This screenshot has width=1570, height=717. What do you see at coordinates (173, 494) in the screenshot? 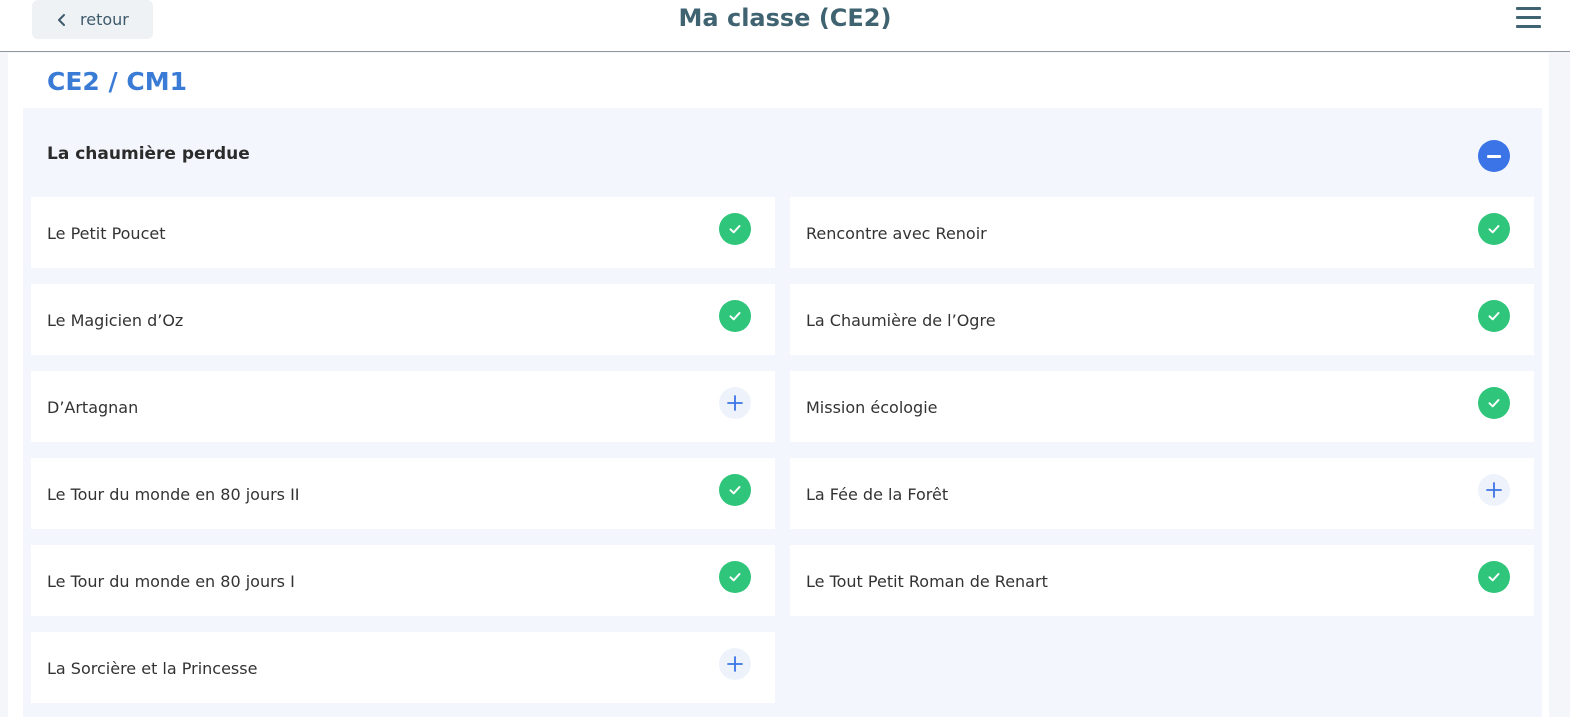
I see `story-card-label: Le Tour du monde en 80 jours II` at bounding box center [173, 494].